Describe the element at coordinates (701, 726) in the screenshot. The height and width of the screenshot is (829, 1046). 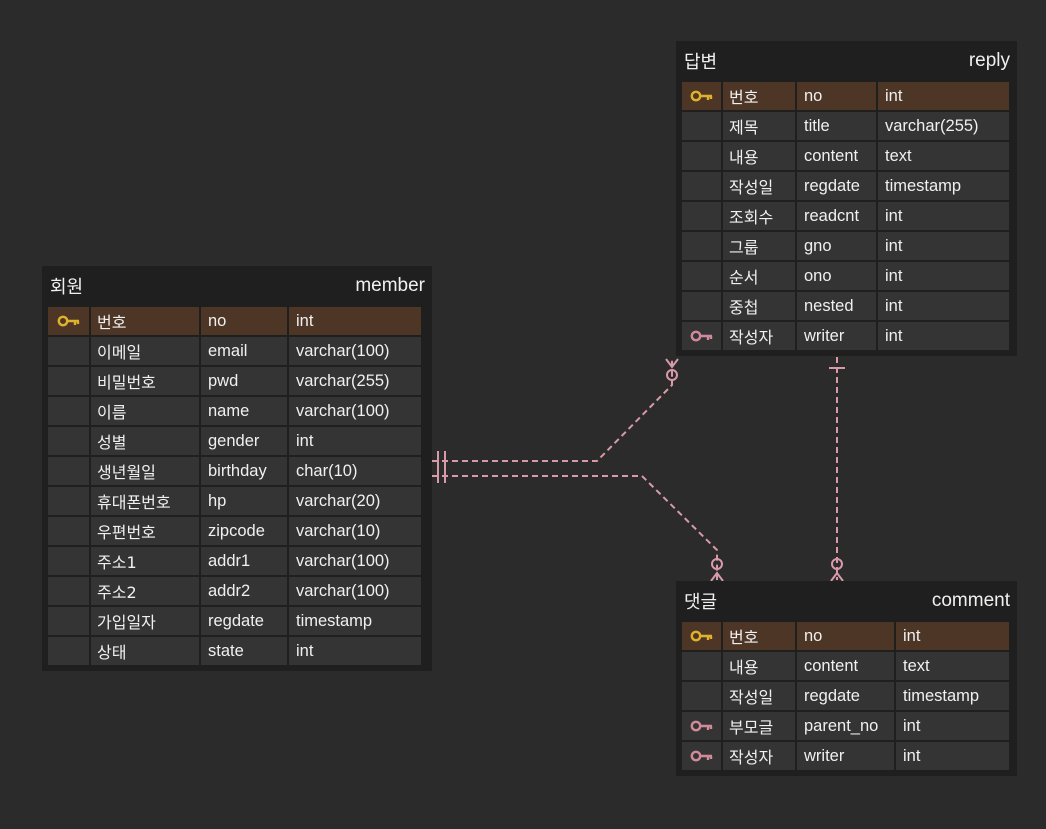
I see `foreign-key-cell` at that location.